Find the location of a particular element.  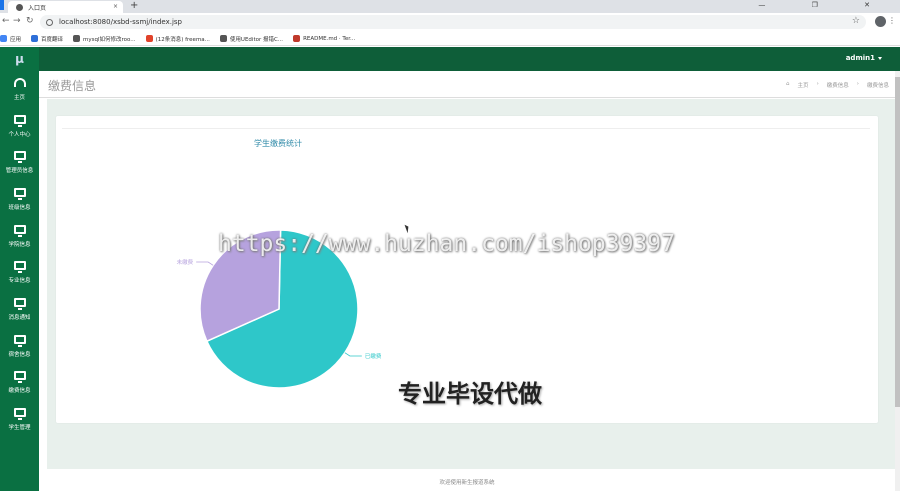

sidebar-item-label: 管理员信息 is located at coordinates (19, 171).